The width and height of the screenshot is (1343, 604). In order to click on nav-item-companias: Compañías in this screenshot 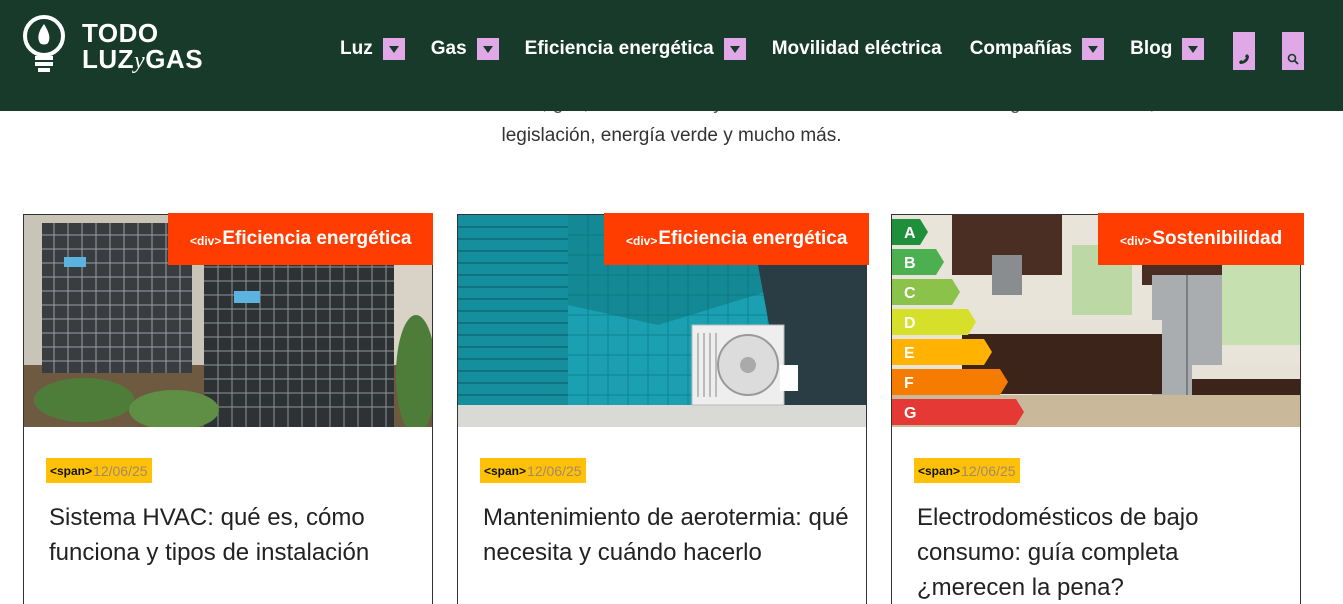, I will do `click(1037, 49)`.